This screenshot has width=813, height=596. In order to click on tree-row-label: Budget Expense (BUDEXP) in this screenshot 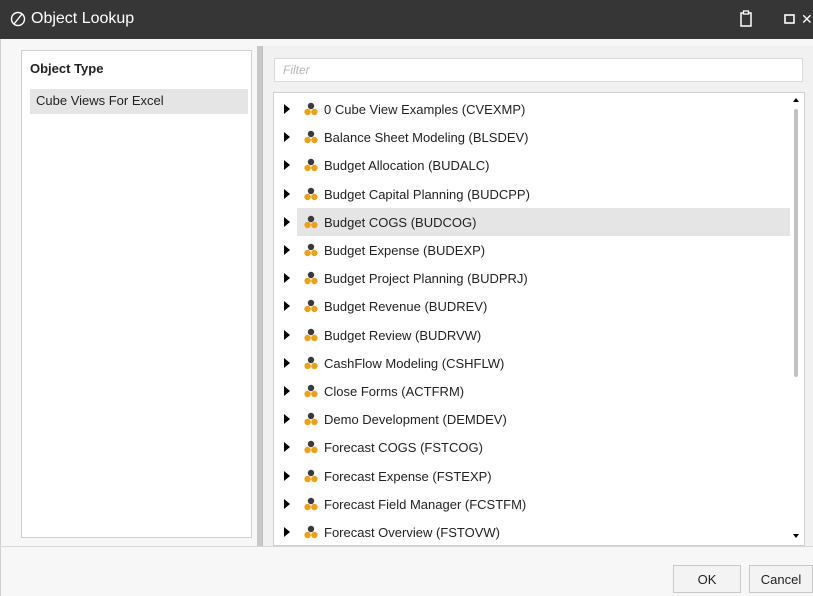, I will do `click(405, 250)`.